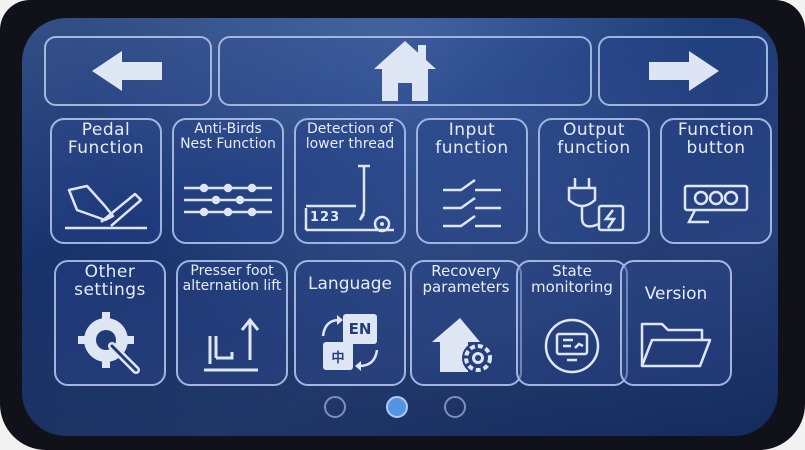 Image resolution: width=805 pixels, height=450 pixels. I want to click on home-icon, so click(405, 71).